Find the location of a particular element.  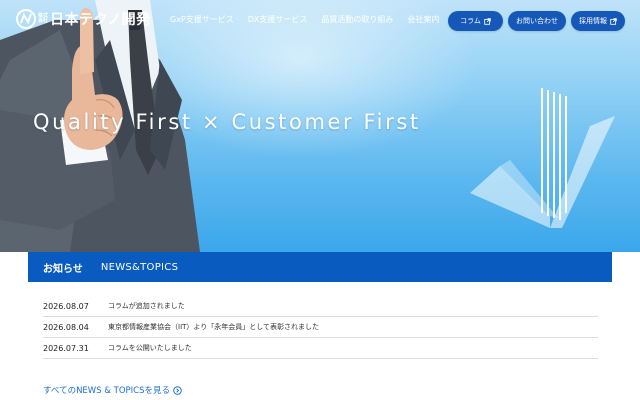

company-logo: 株式 会社 日本テクノ開発 is located at coordinates (83, 19).